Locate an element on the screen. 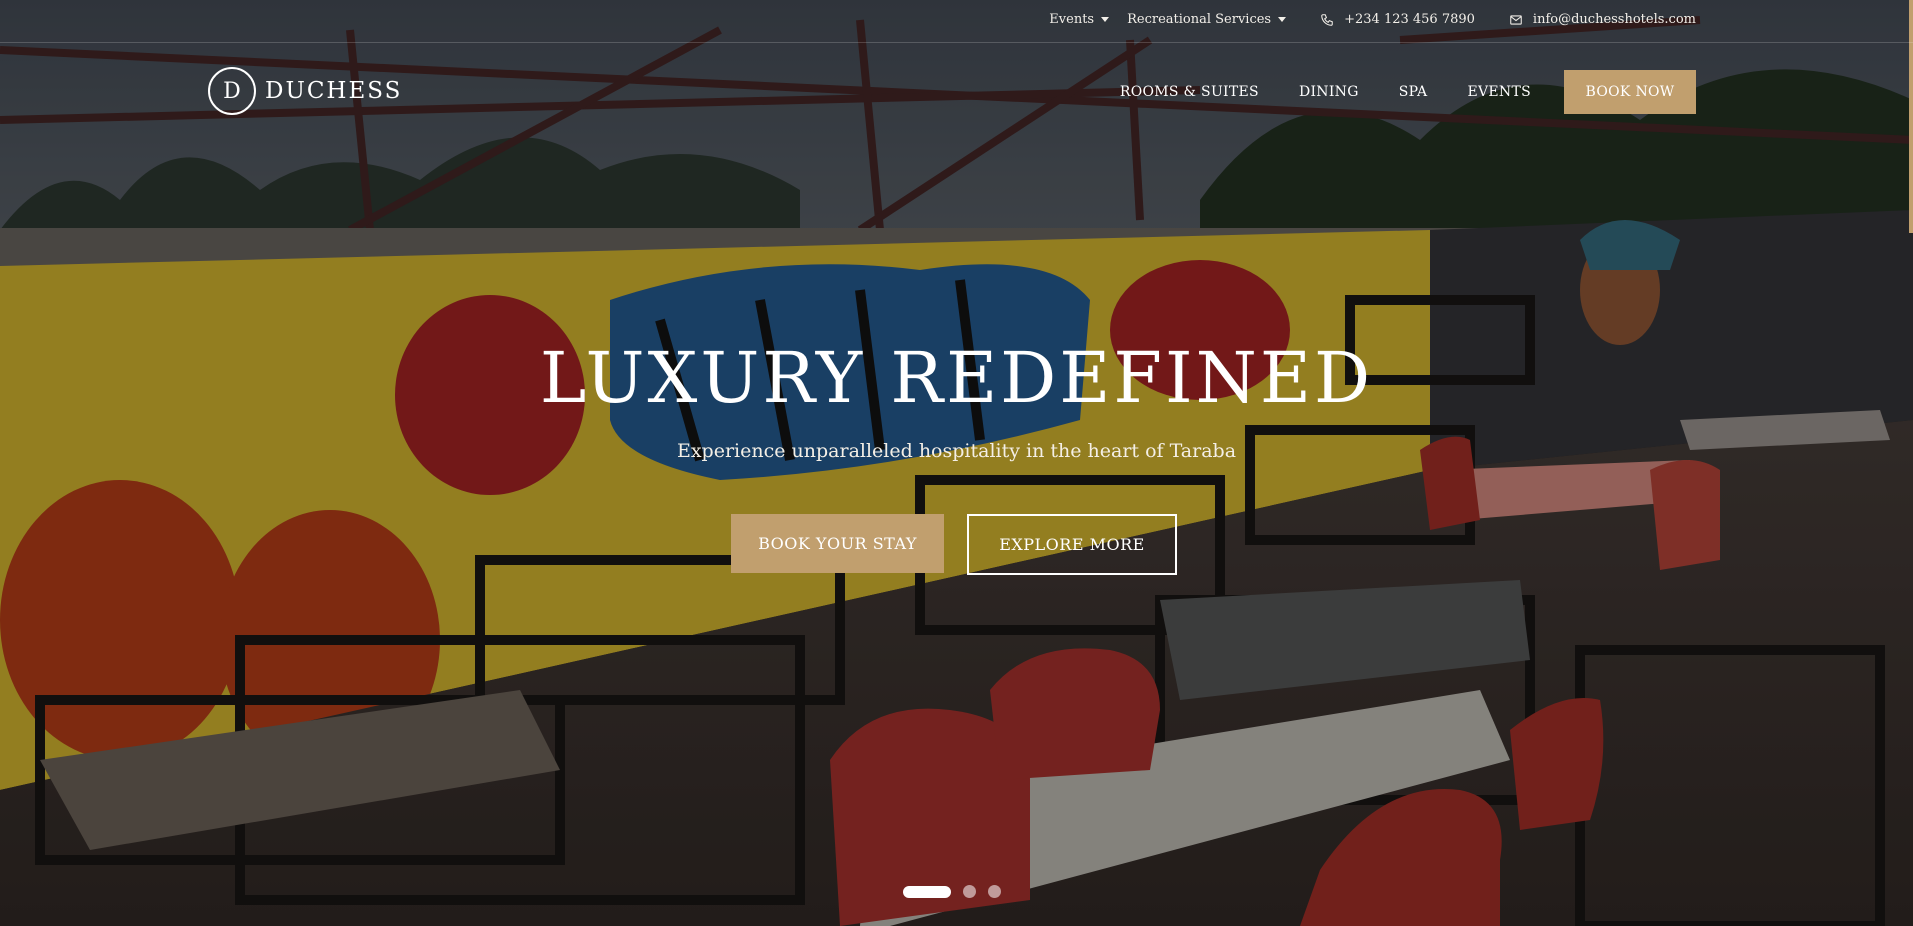 The height and width of the screenshot is (926, 1913). brand-logo: D DUCHESS is located at coordinates (305, 91).